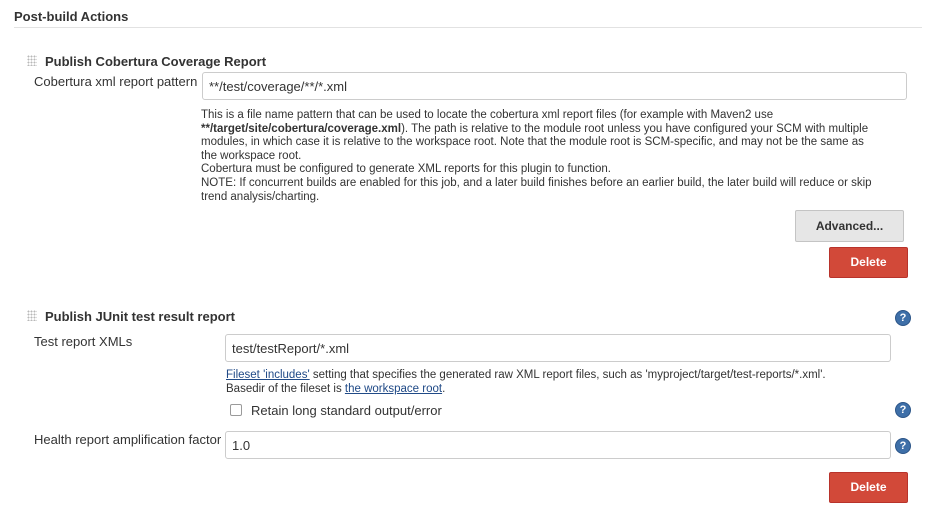 This screenshot has width=940, height=510. I want to click on retain-output-checkbox, so click(236, 410).